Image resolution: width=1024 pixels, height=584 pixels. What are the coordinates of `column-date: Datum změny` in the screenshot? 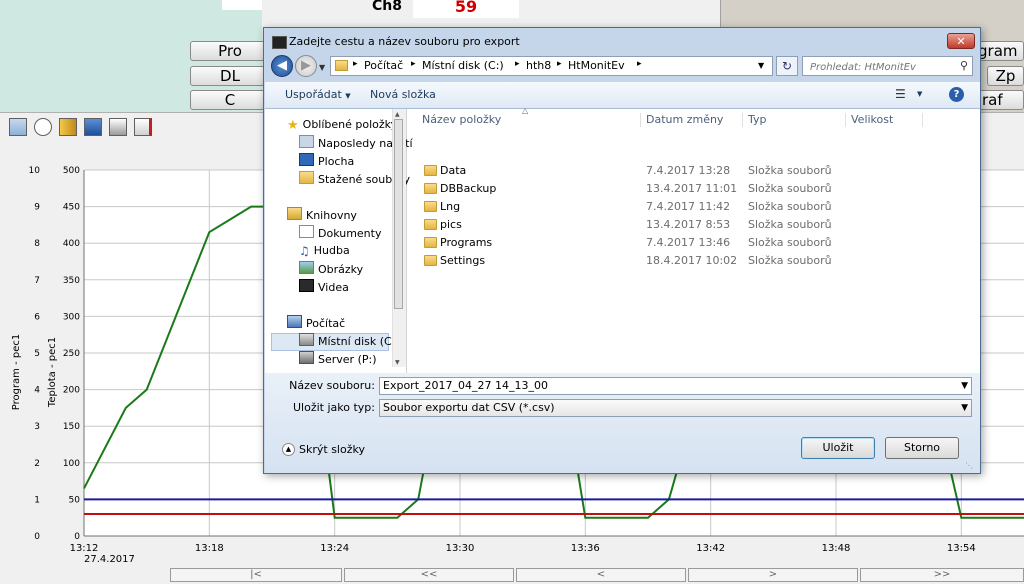 It's located at (684, 120).